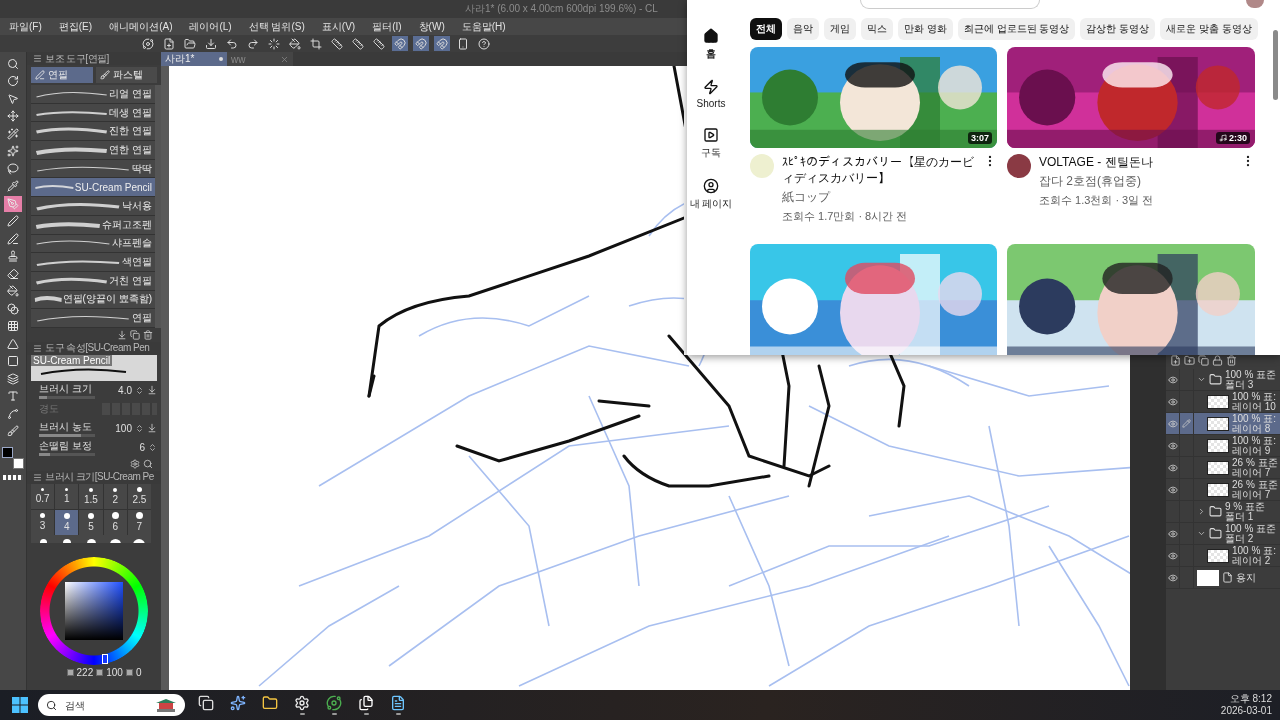 The image size is (1280, 720). I want to click on filter-chip: 최근에 업로드된 동영상, so click(1016, 29).